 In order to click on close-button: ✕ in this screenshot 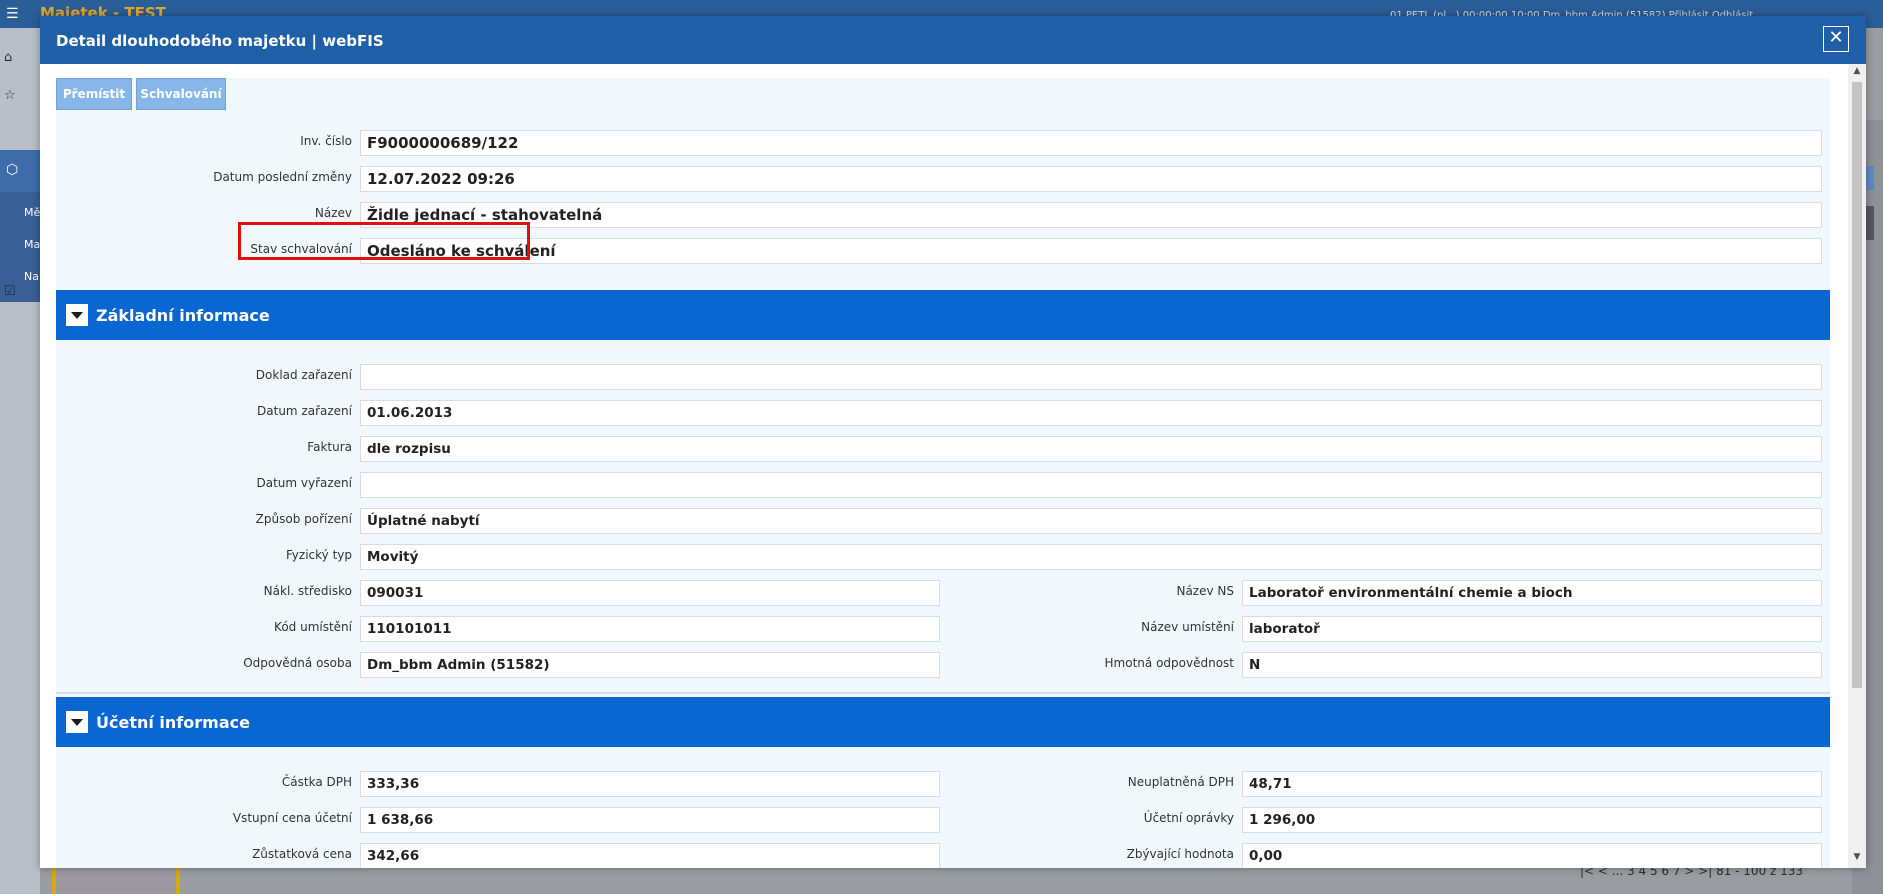, I will do `click(1836, 39)`.